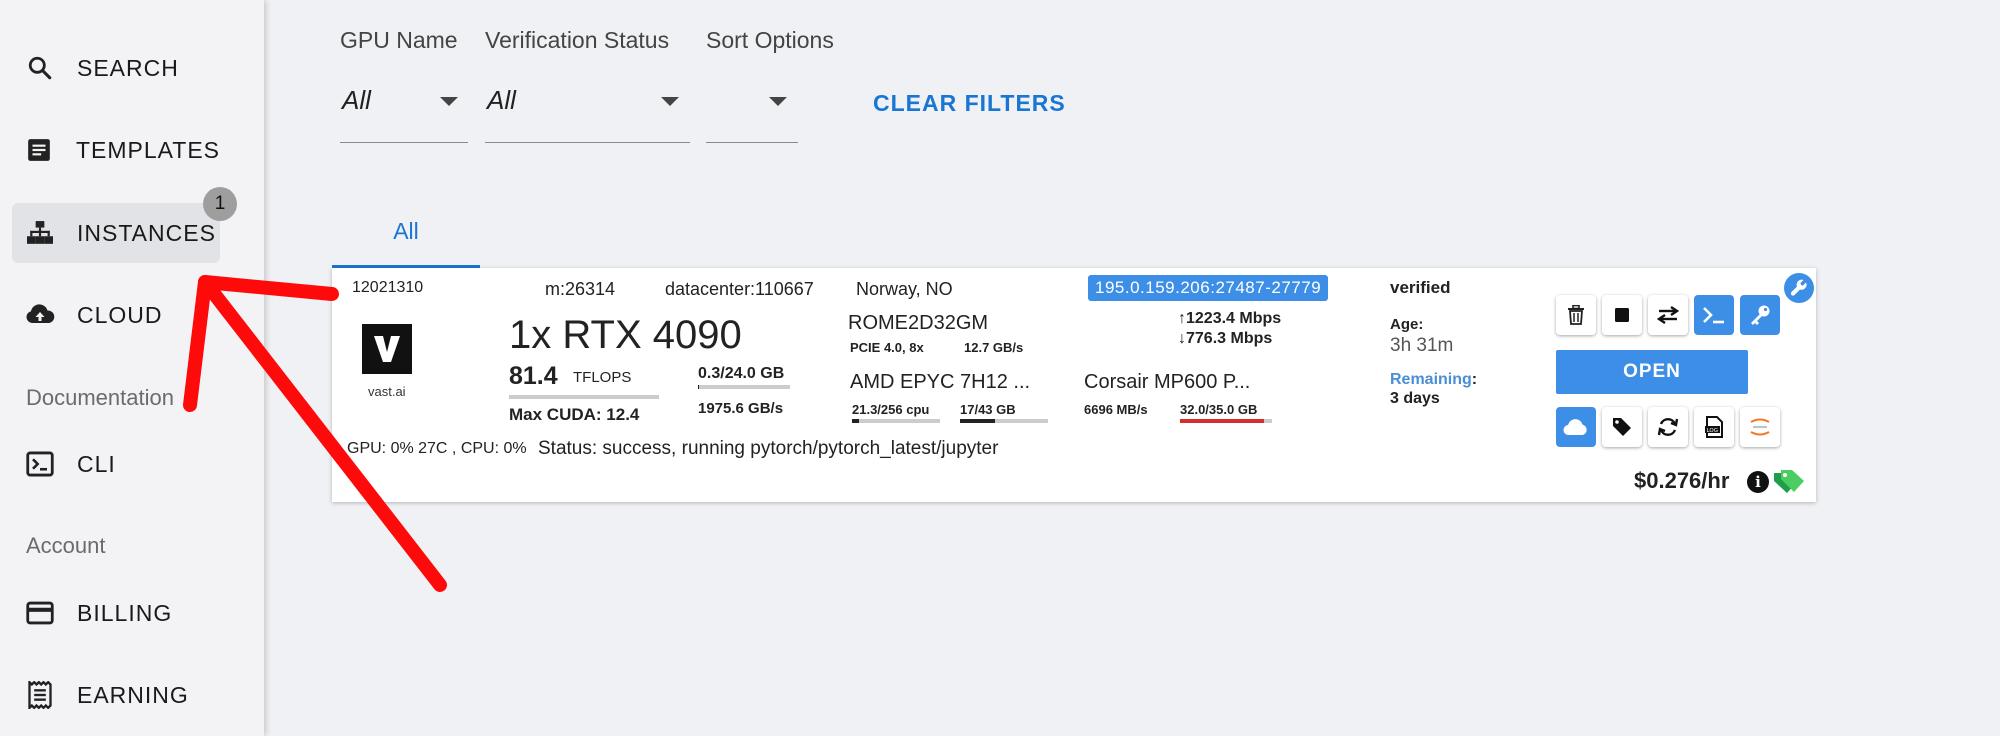 Image resolution: width=2000 pixels, height=736 pixels. I want to click on tflops-unit: TFLOPS, so click(602, 377).